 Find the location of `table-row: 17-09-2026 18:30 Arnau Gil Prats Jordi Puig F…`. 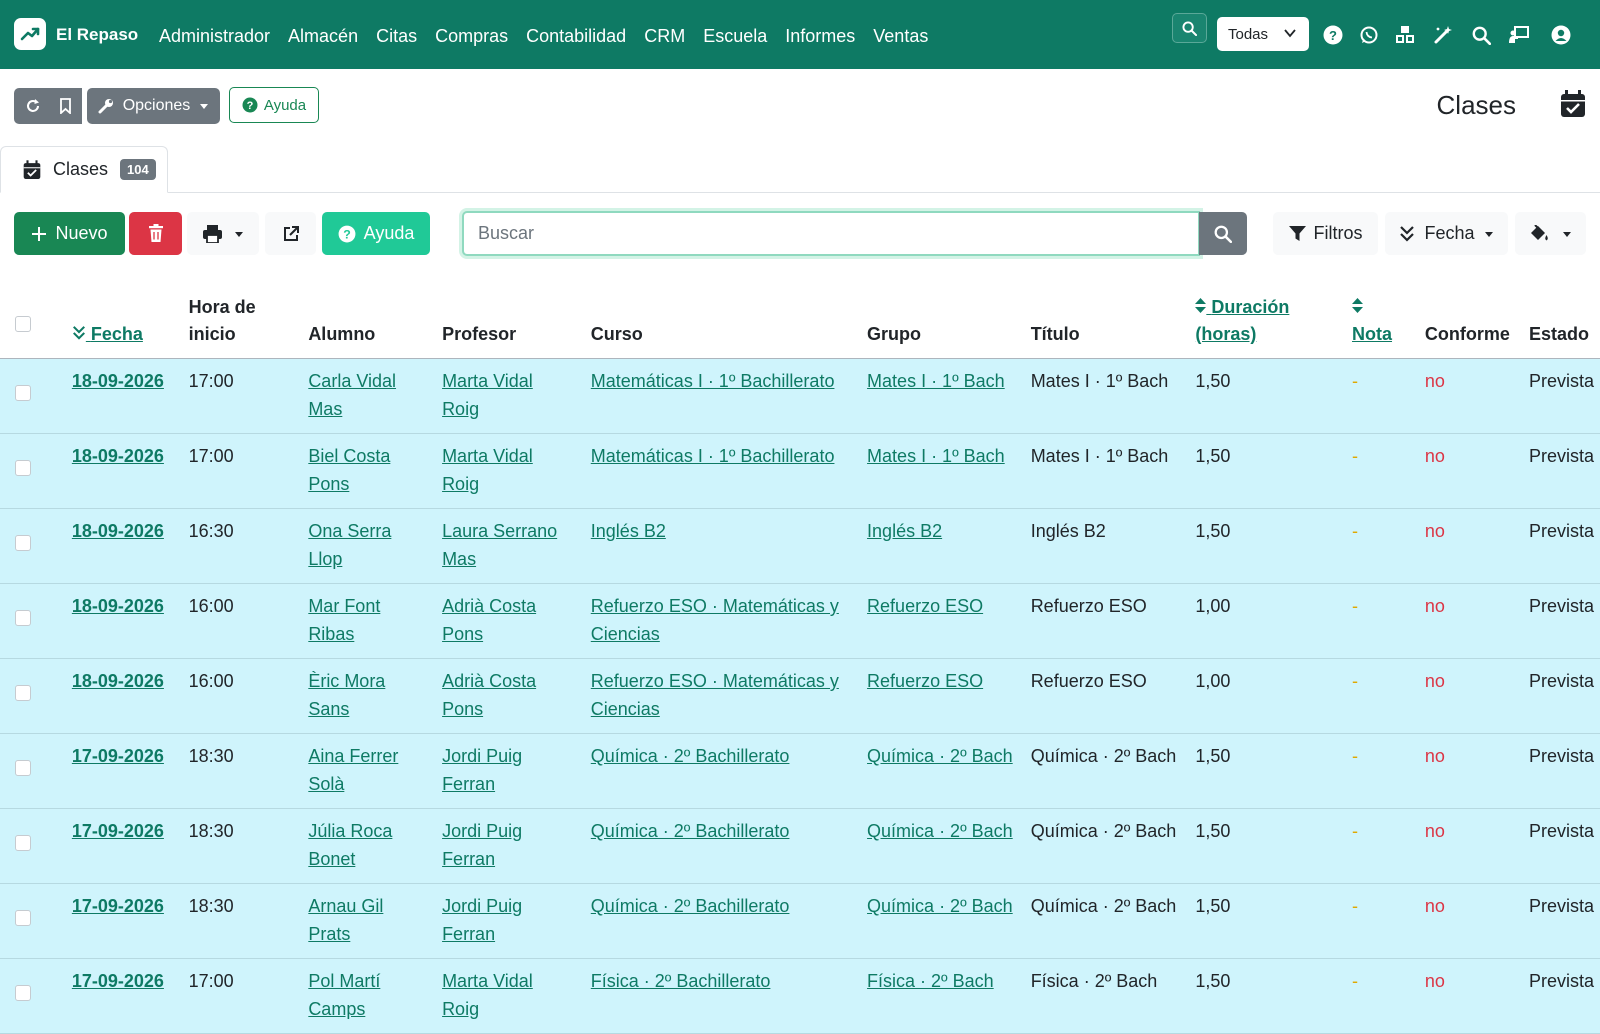

table-row: 17-09-2026 18:30 Arnau Gil Prats Jordi Puig F… is located at coordinates (800, 921).